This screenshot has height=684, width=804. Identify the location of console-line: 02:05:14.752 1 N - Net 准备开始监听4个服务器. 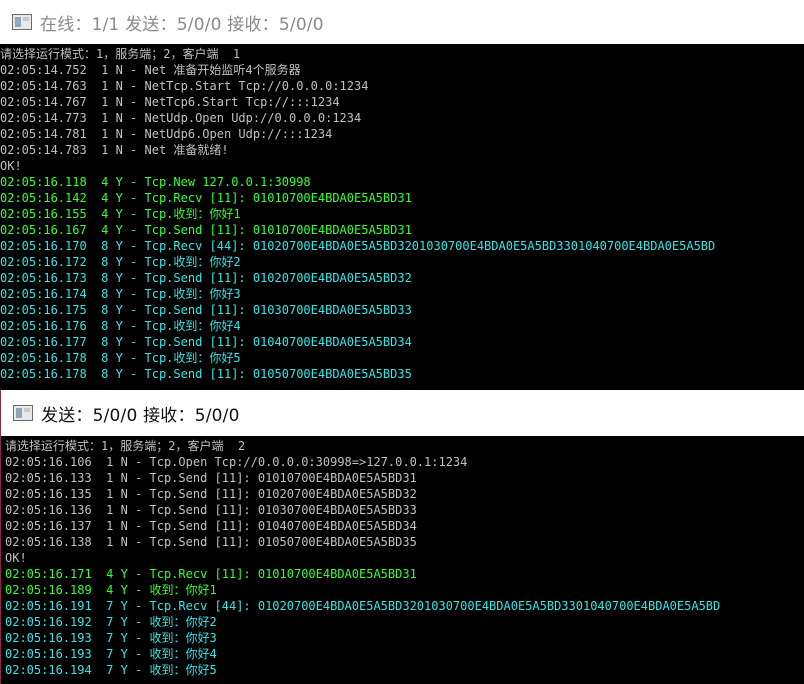
(150, 70).